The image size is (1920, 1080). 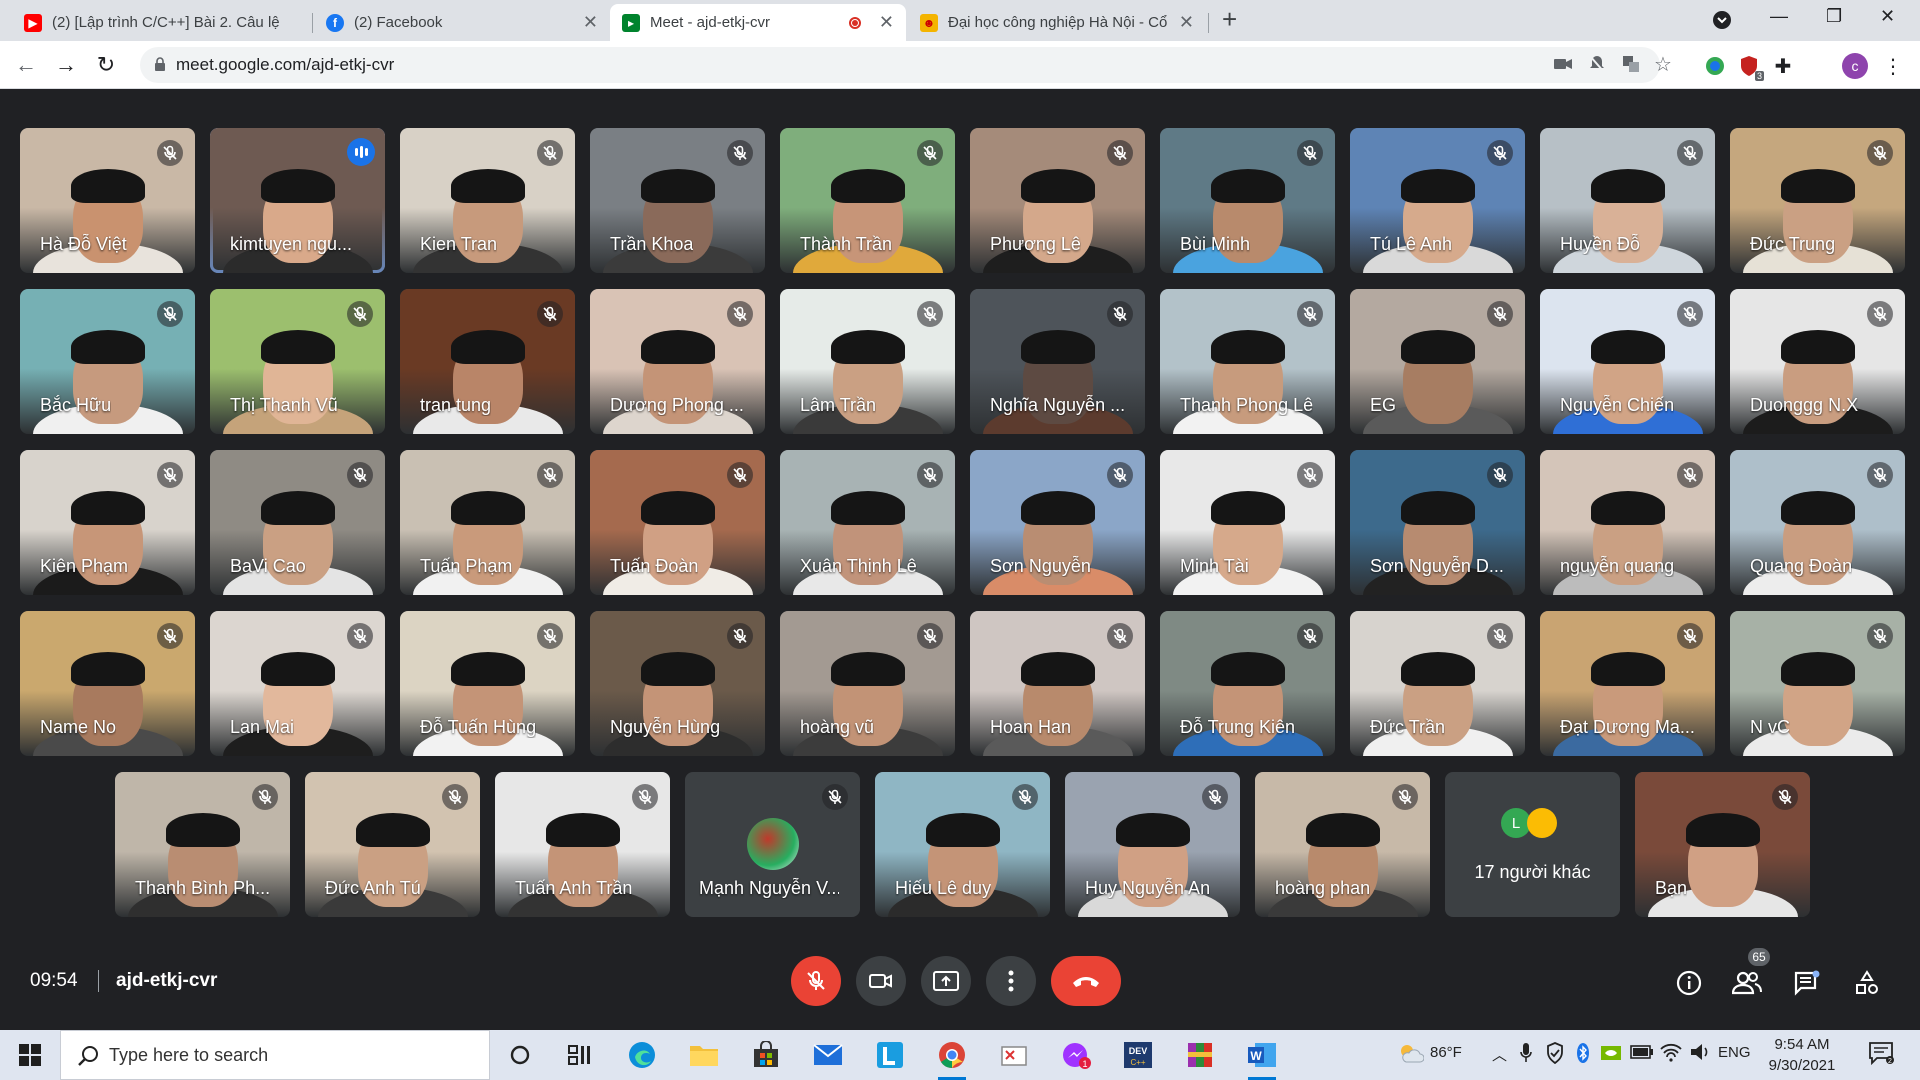 I want to click on extension-shield-icon: 3, so click(x=1751, y=68).